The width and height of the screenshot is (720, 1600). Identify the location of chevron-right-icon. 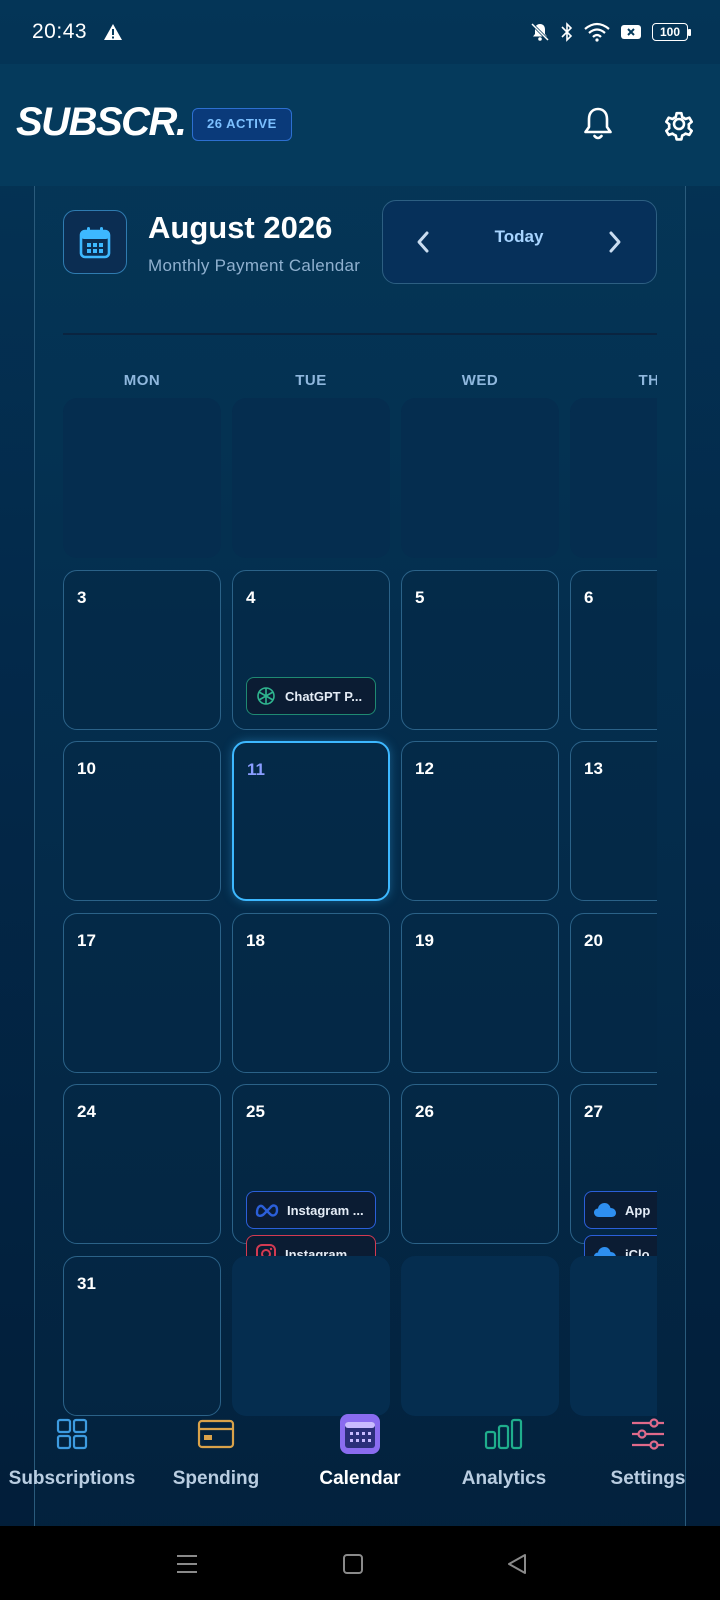
(615, 242).